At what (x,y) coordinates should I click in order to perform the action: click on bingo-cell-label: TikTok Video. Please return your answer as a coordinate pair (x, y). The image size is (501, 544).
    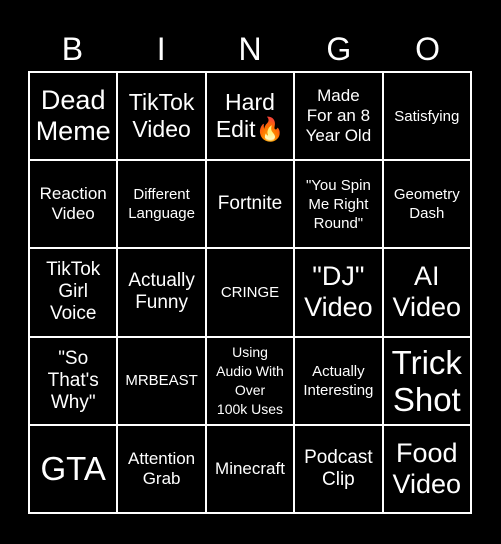
    Looking at the image, I should click on (161, 116).